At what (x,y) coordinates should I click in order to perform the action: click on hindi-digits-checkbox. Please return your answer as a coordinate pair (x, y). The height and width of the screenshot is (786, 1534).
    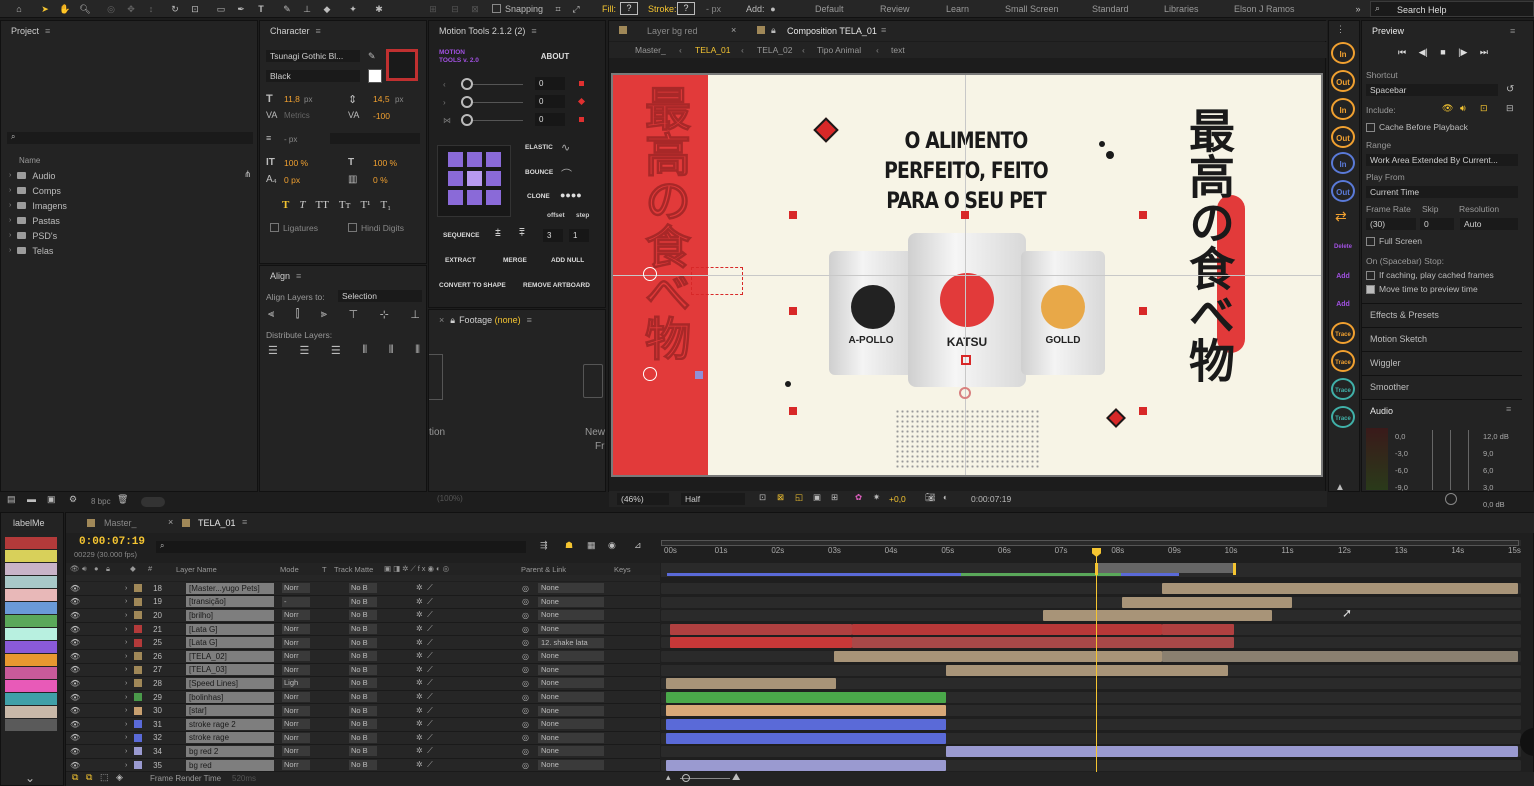
    Looking at the image, I should click on (352, 227).